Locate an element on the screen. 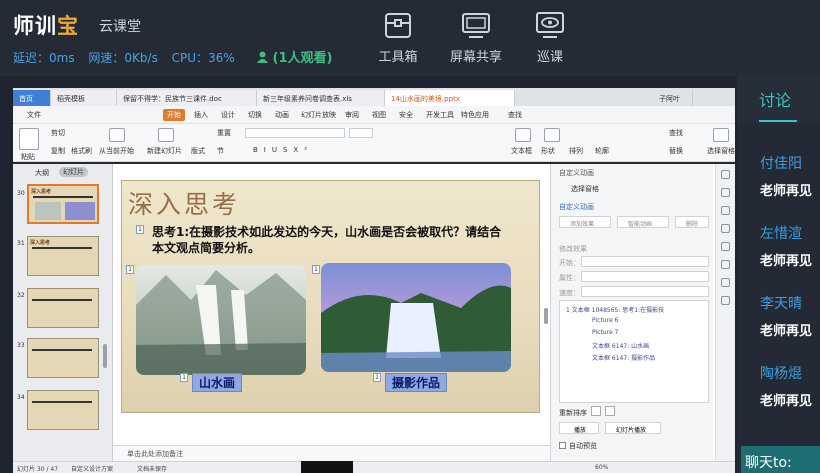  ribbon-tab-dev: 开发工具 is located at coordinates (440, 115).